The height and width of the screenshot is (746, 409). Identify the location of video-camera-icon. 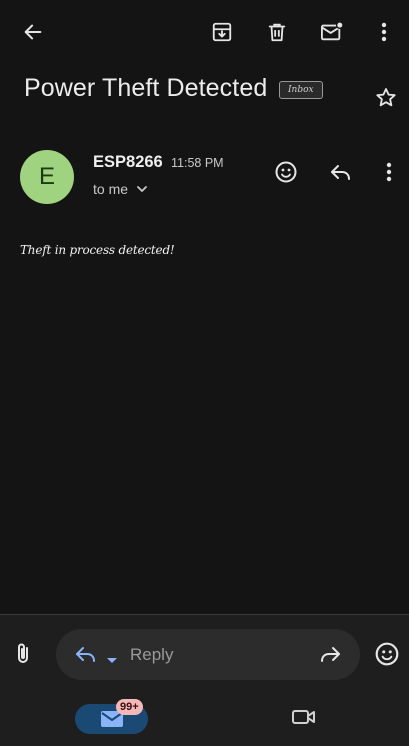
(303, 717).